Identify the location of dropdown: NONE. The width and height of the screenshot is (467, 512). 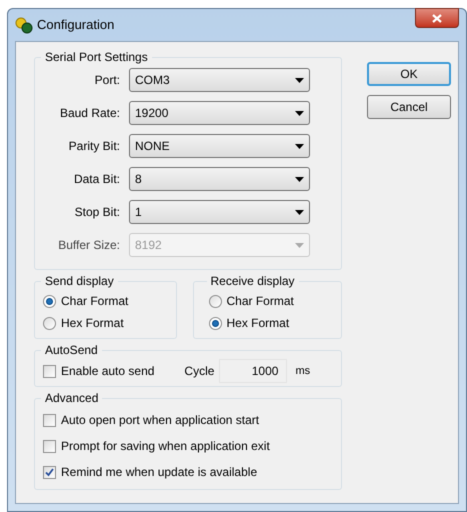
(219, 146).